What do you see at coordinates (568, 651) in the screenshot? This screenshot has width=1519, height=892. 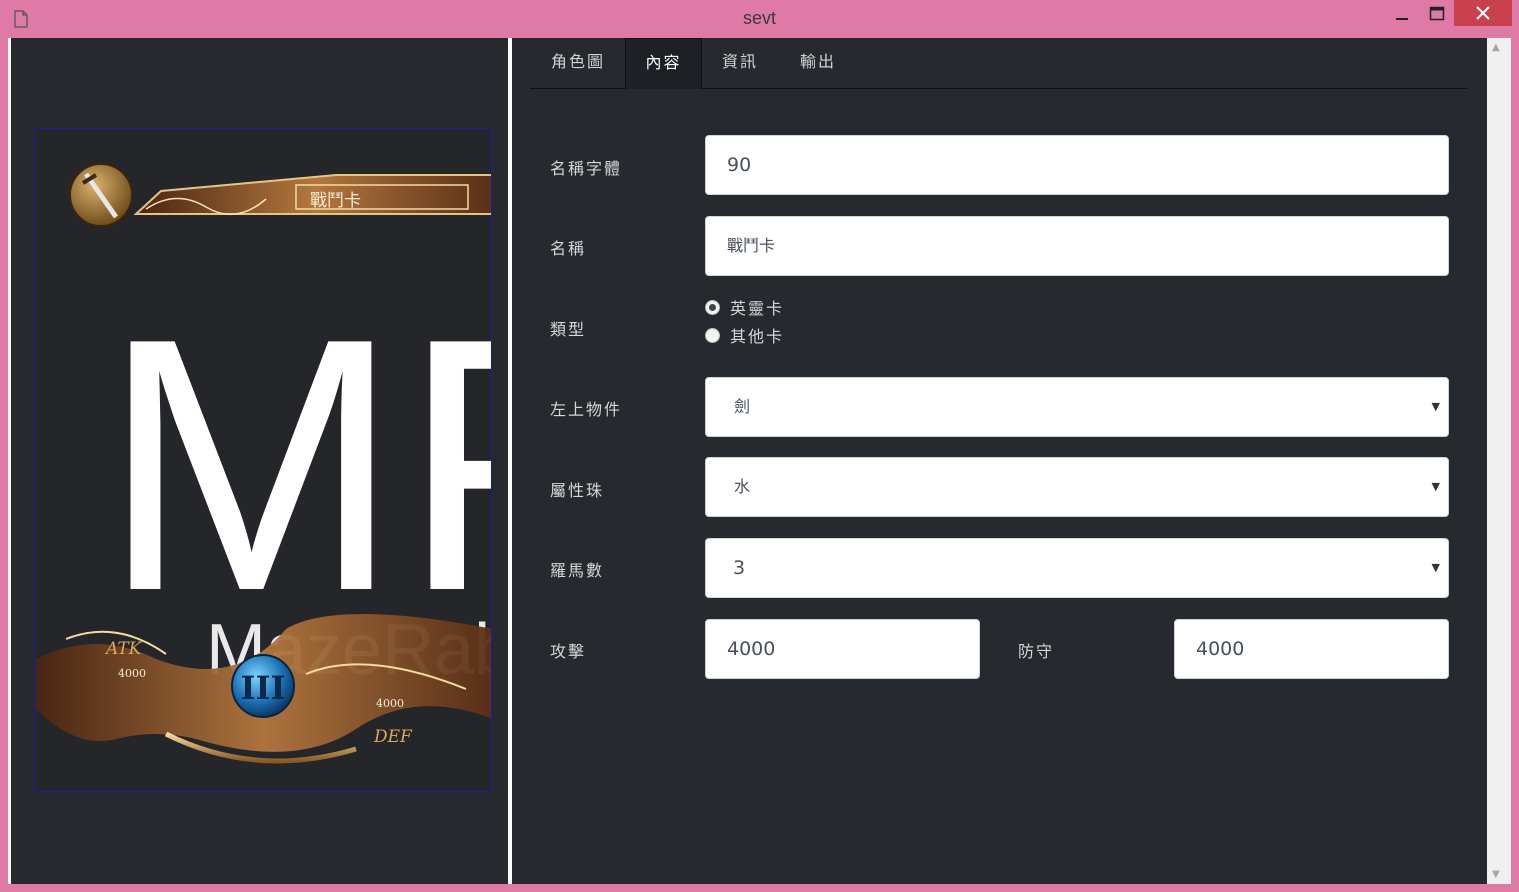 I see `attack-label: 攻擊` at bounding box center [568, 651].